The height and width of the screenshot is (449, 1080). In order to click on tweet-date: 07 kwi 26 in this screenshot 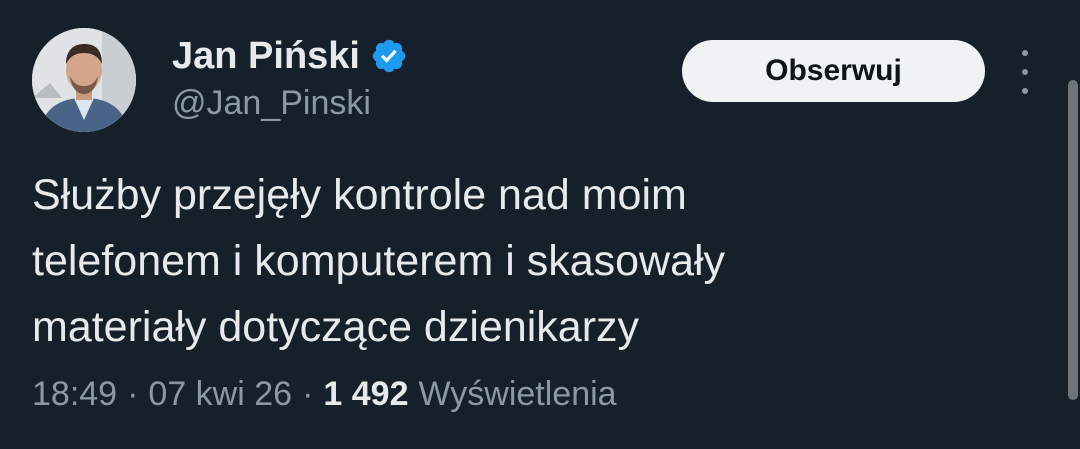, I will do `click(220, 394)`.